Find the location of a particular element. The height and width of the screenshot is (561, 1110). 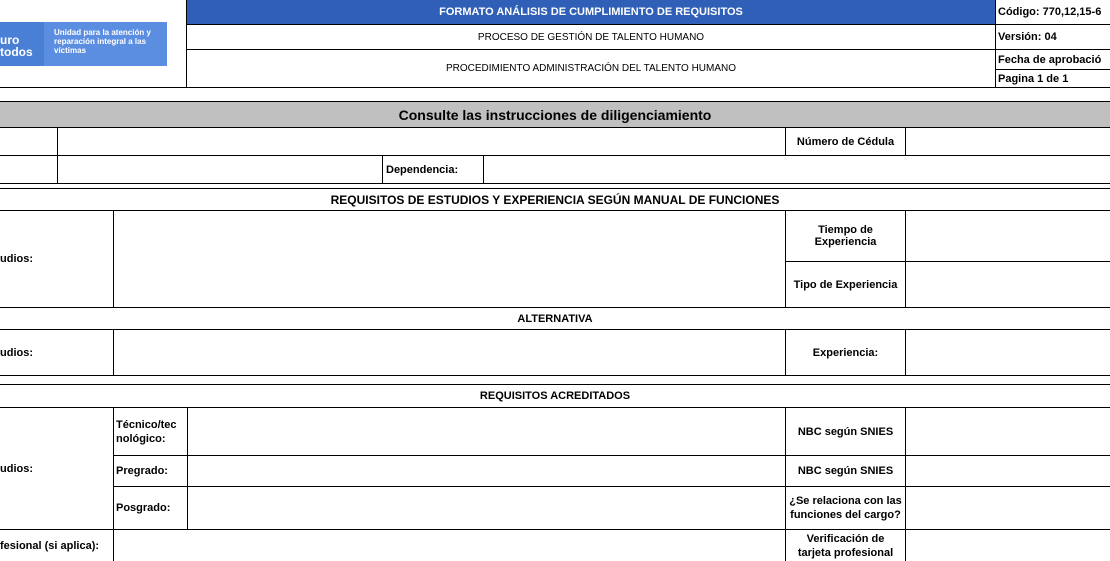

nbc2-label: NBC según SNIES is located at coordinates (845, 471).